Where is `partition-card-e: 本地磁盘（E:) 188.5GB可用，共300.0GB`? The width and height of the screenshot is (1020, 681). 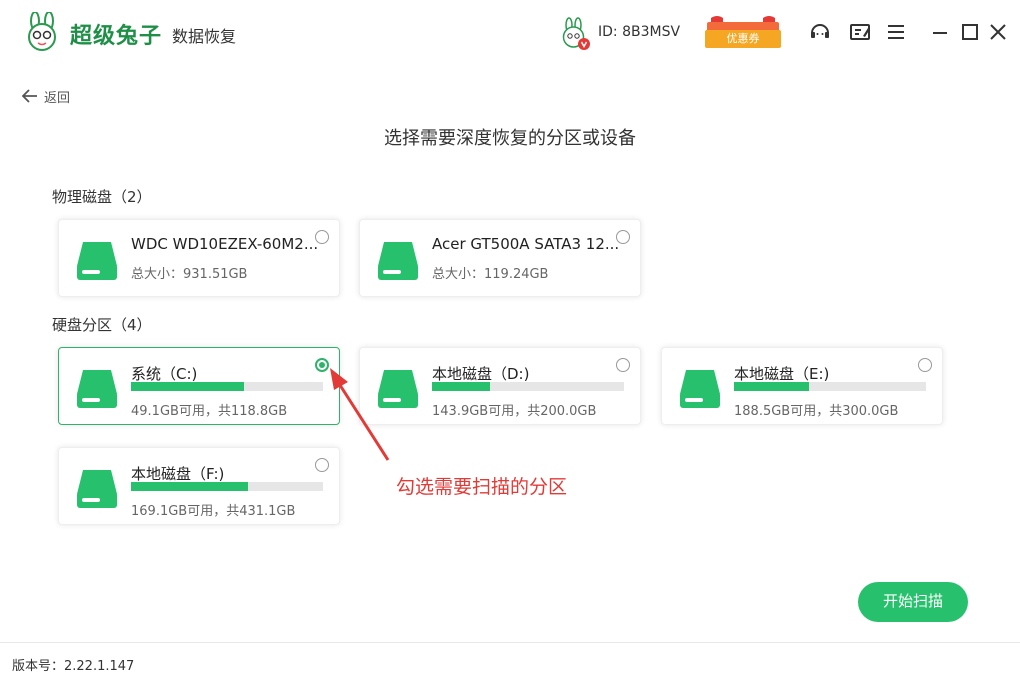
partition-card-e: 本地磁盘（E:) 188.5GB可用，共300.0GB is located at coordinates (802, 386).